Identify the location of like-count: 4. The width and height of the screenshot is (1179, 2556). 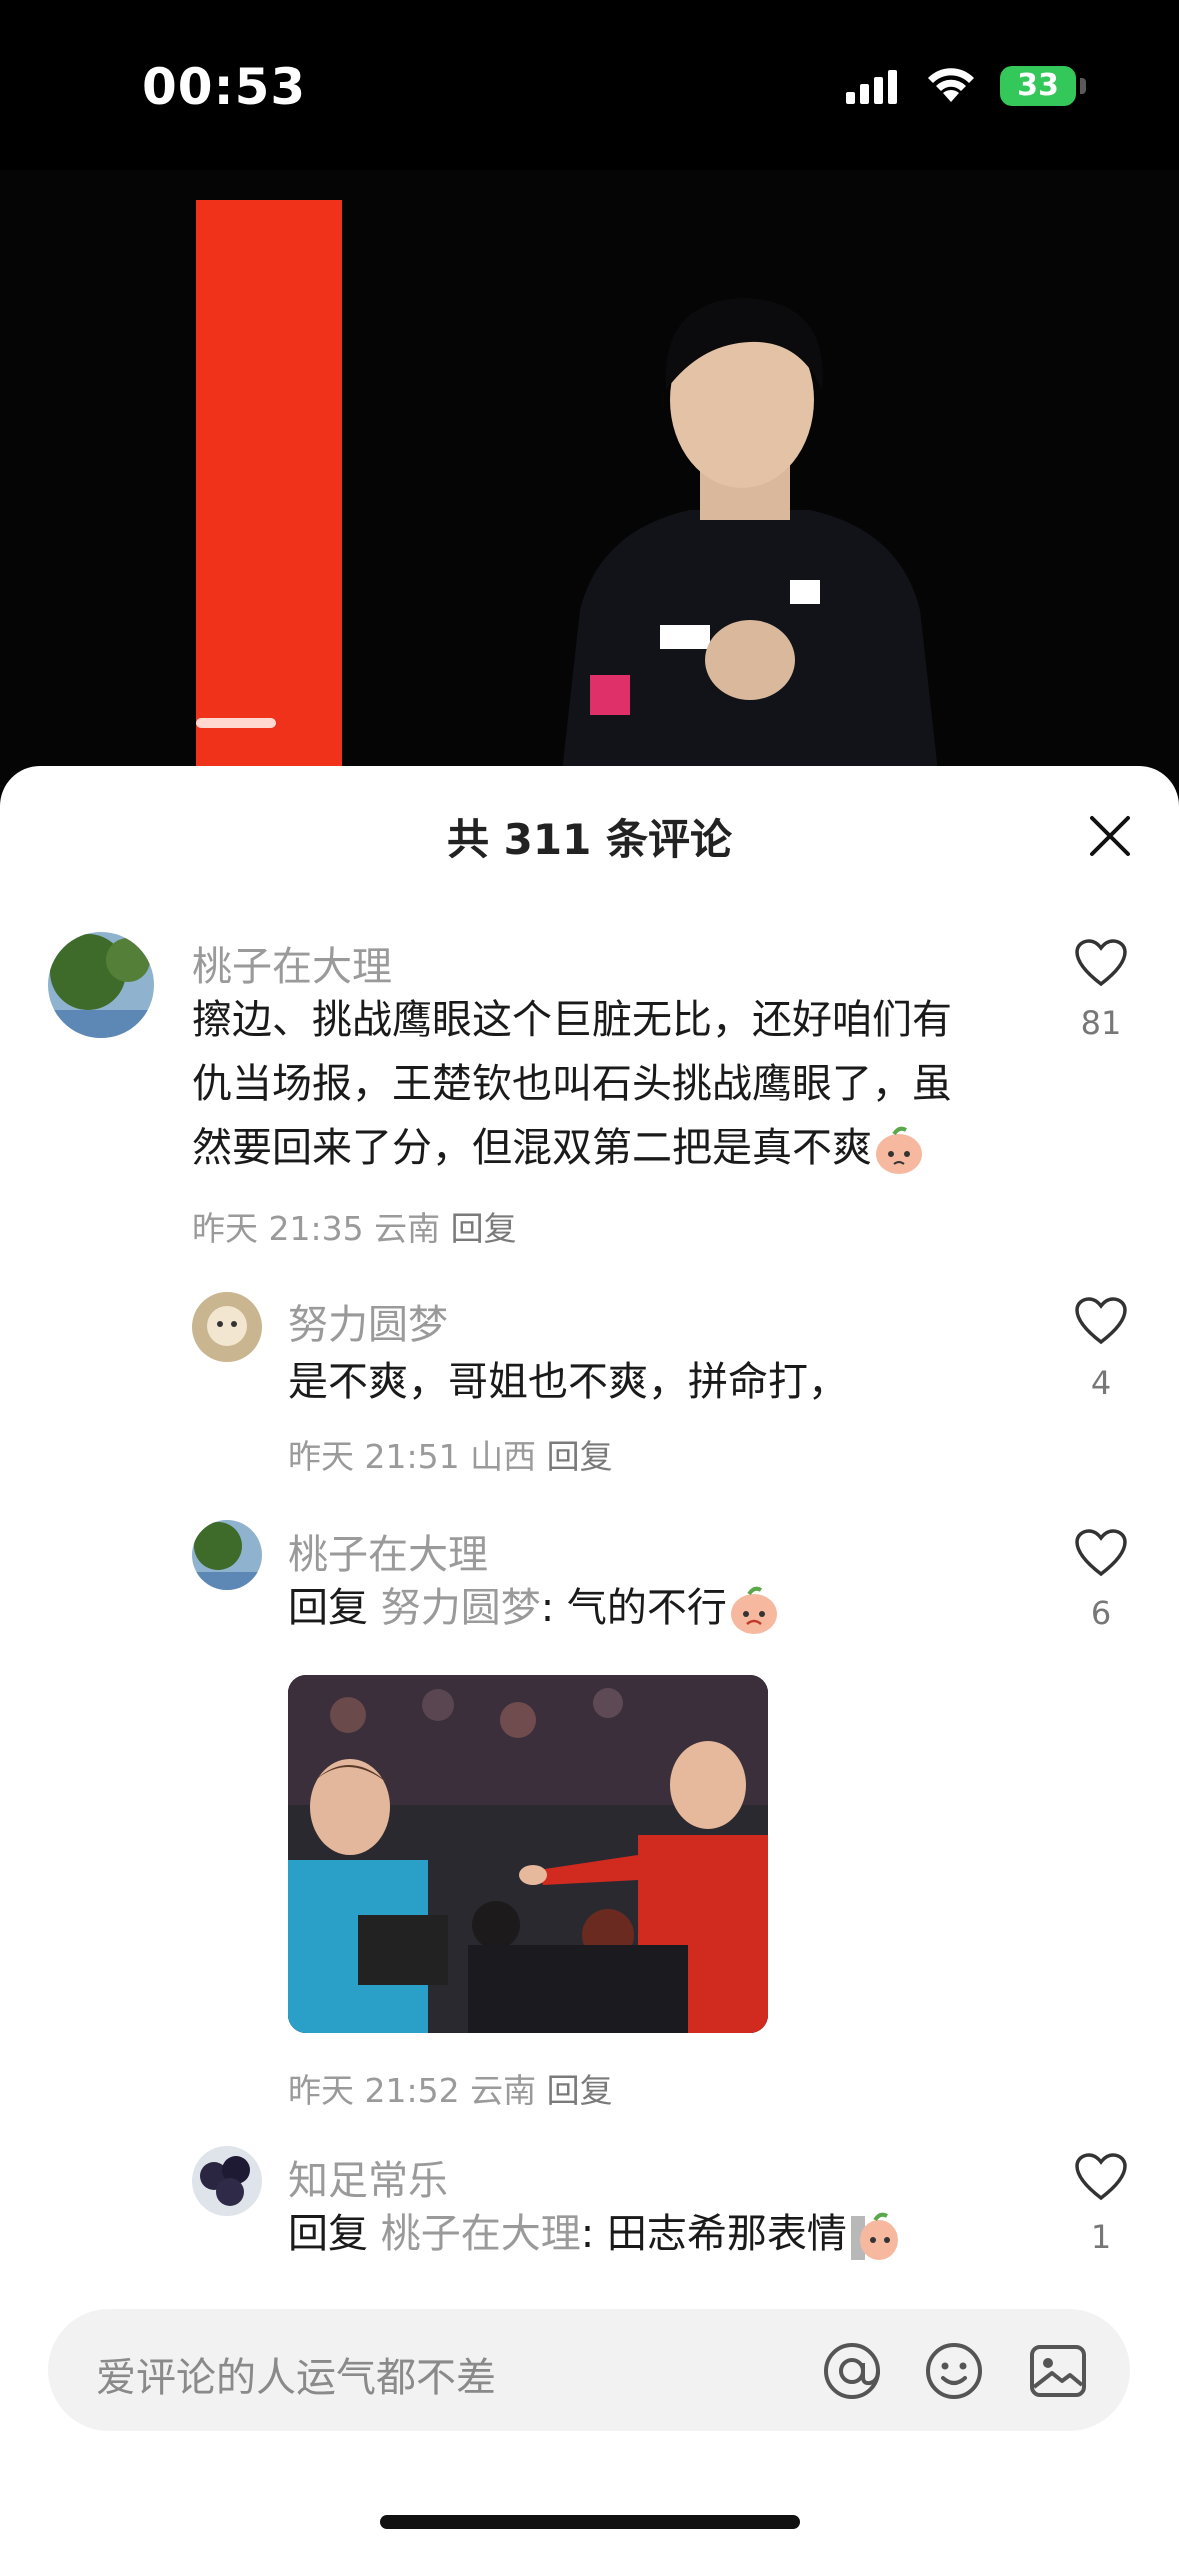
(1101, 1383).